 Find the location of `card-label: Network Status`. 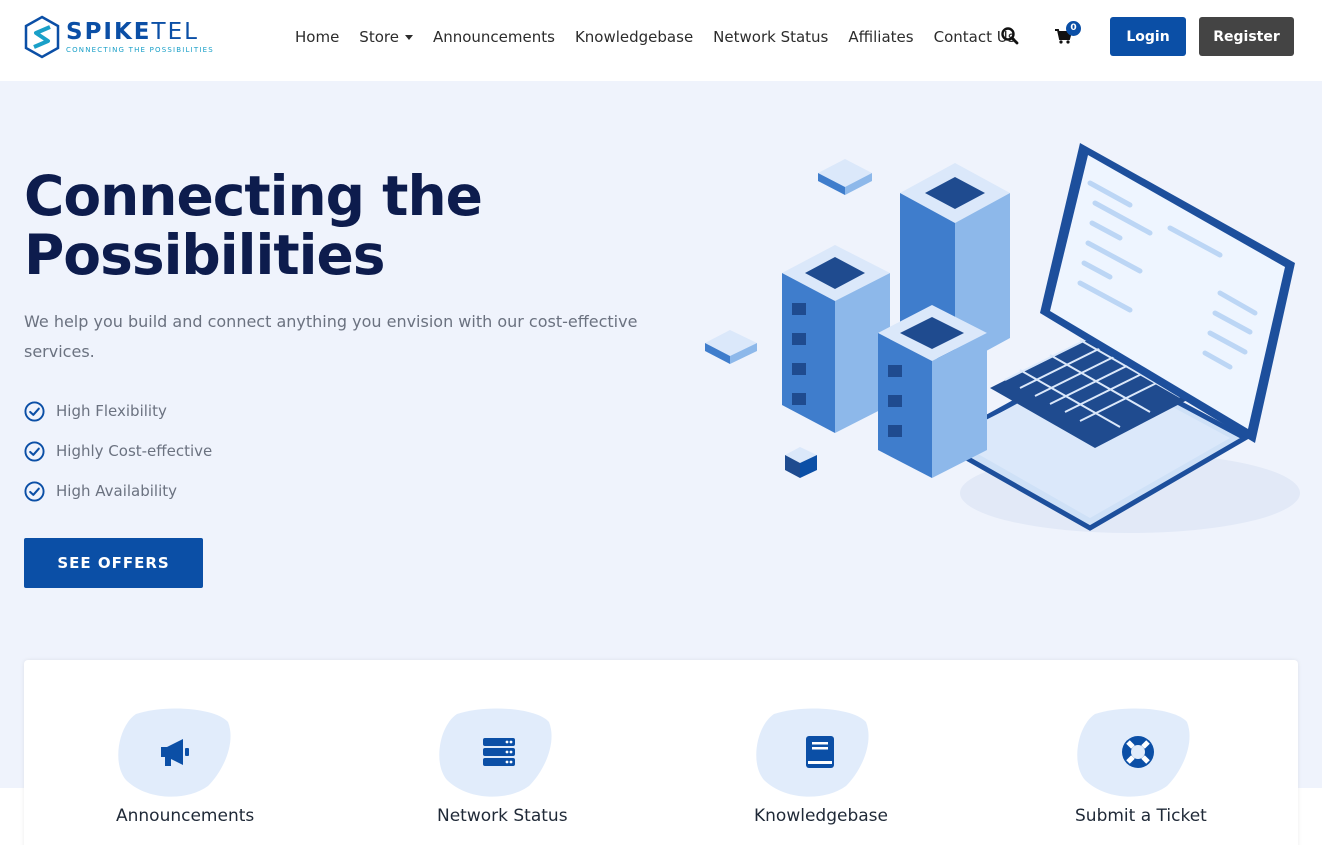

card-label: Network Status is located at coordinates (502, 816).